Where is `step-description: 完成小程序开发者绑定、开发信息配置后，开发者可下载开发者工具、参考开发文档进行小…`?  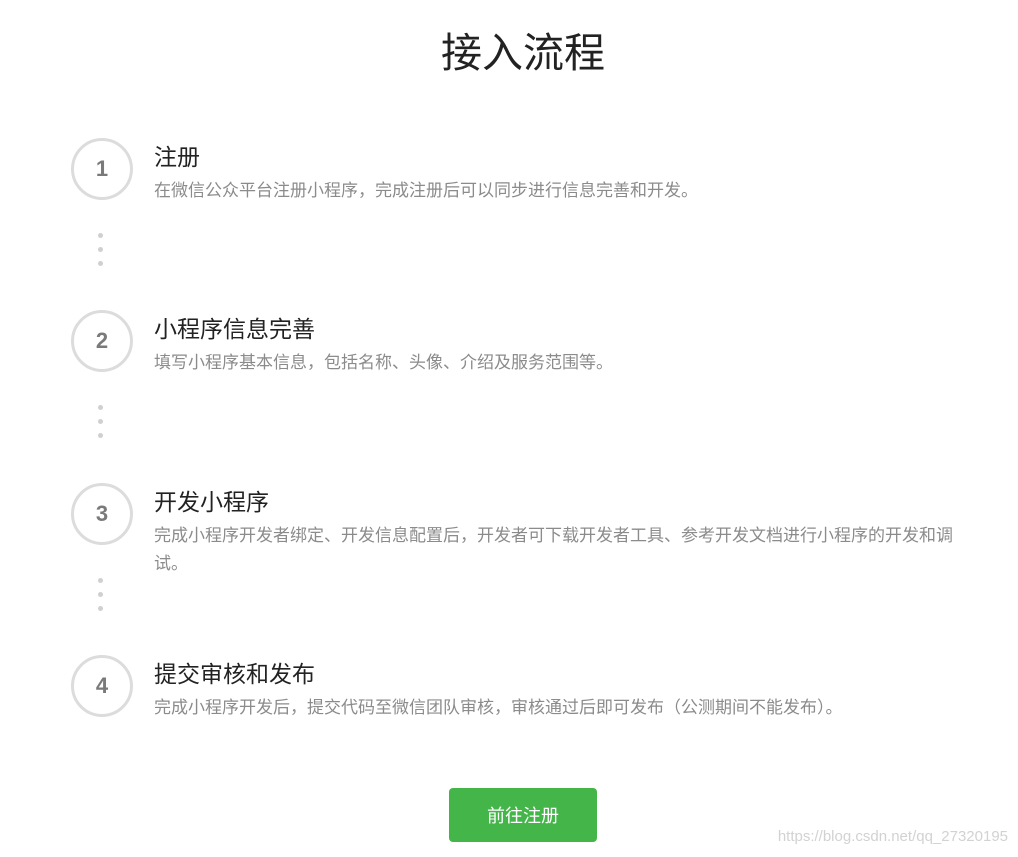
step-description: 完成小程序开发者绑定、开发信息配置后，开发者可下载开发者工具、参考开发文档进行小… is located at coordinates (553, 550).